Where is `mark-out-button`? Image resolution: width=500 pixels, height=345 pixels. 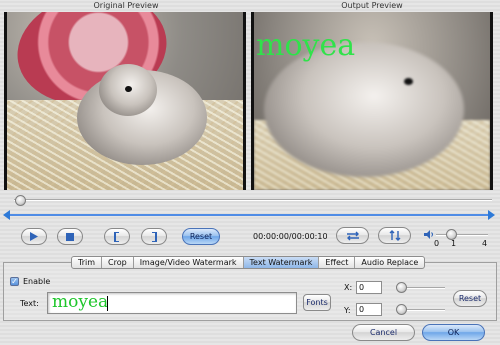 mark-out-button is located at coordinates (154, 236).